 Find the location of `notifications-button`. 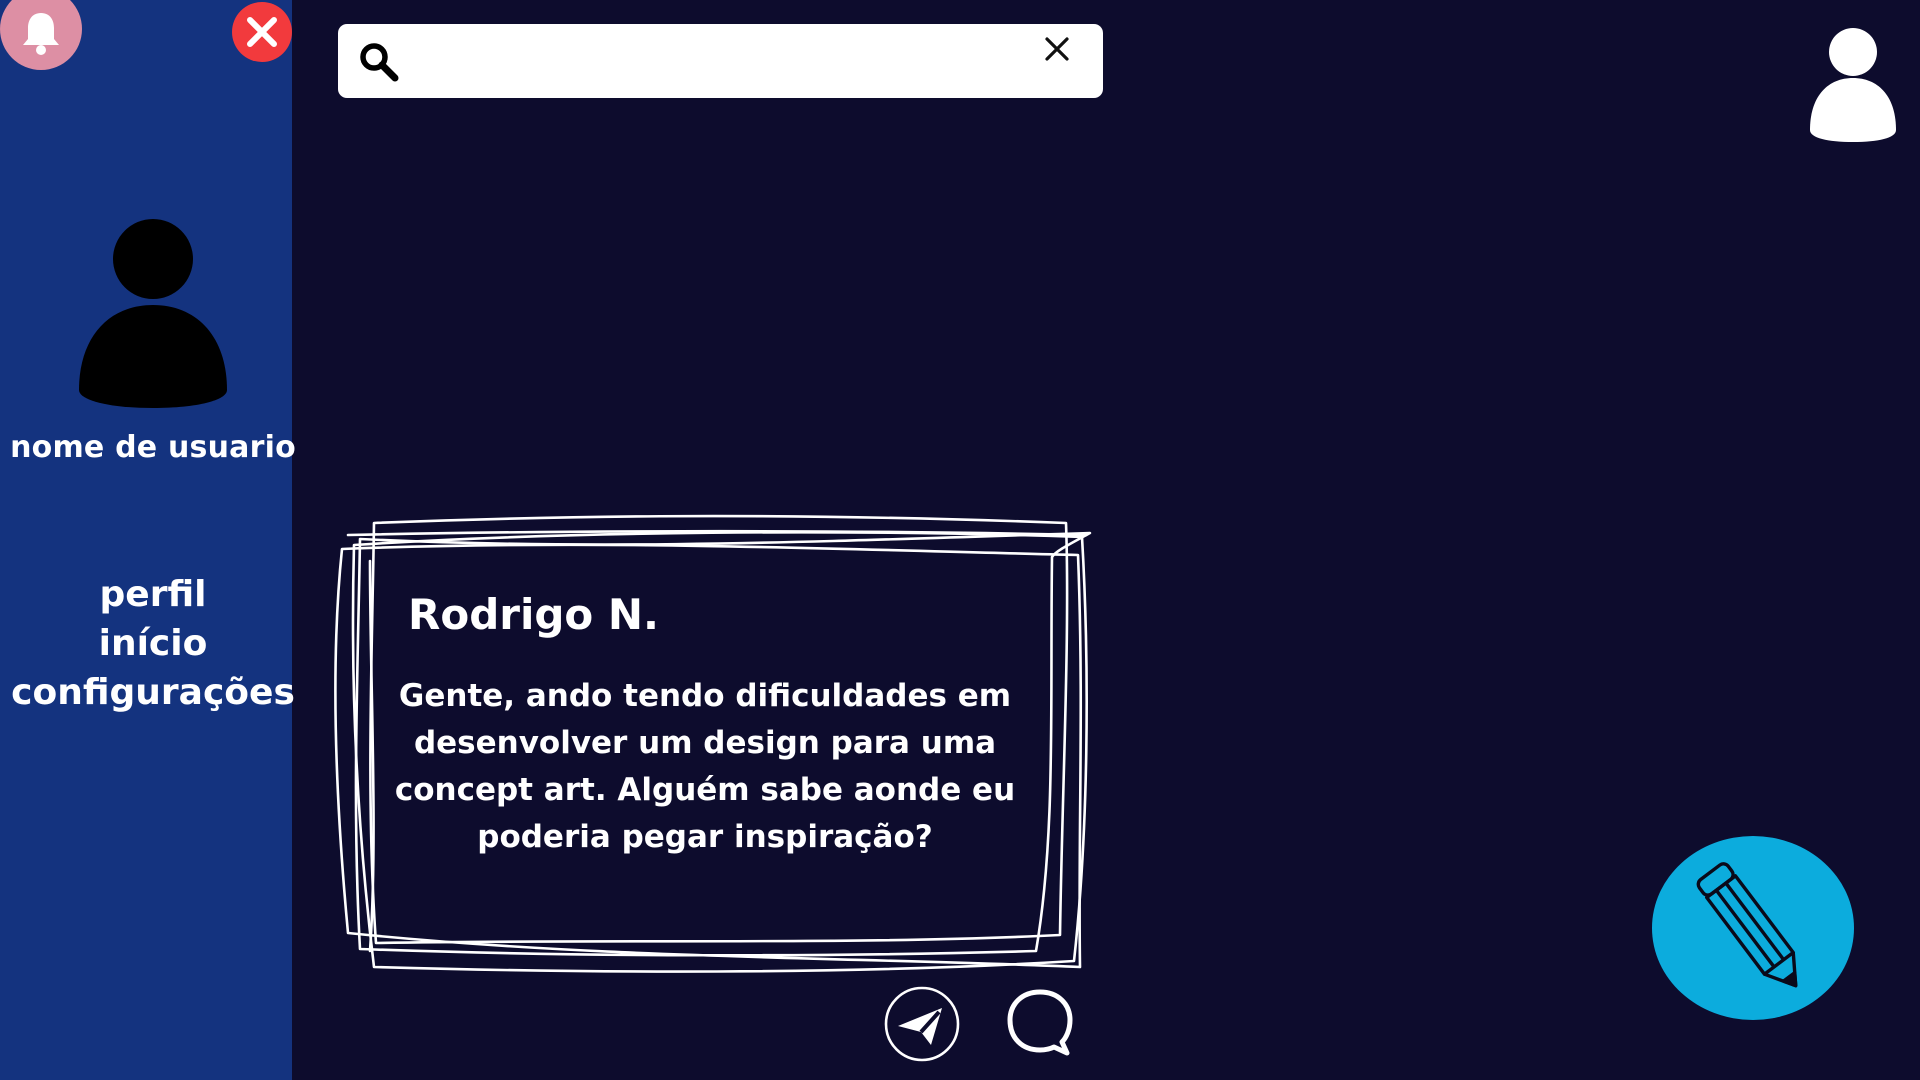

notifications-button is located at coordinates (41, 35).